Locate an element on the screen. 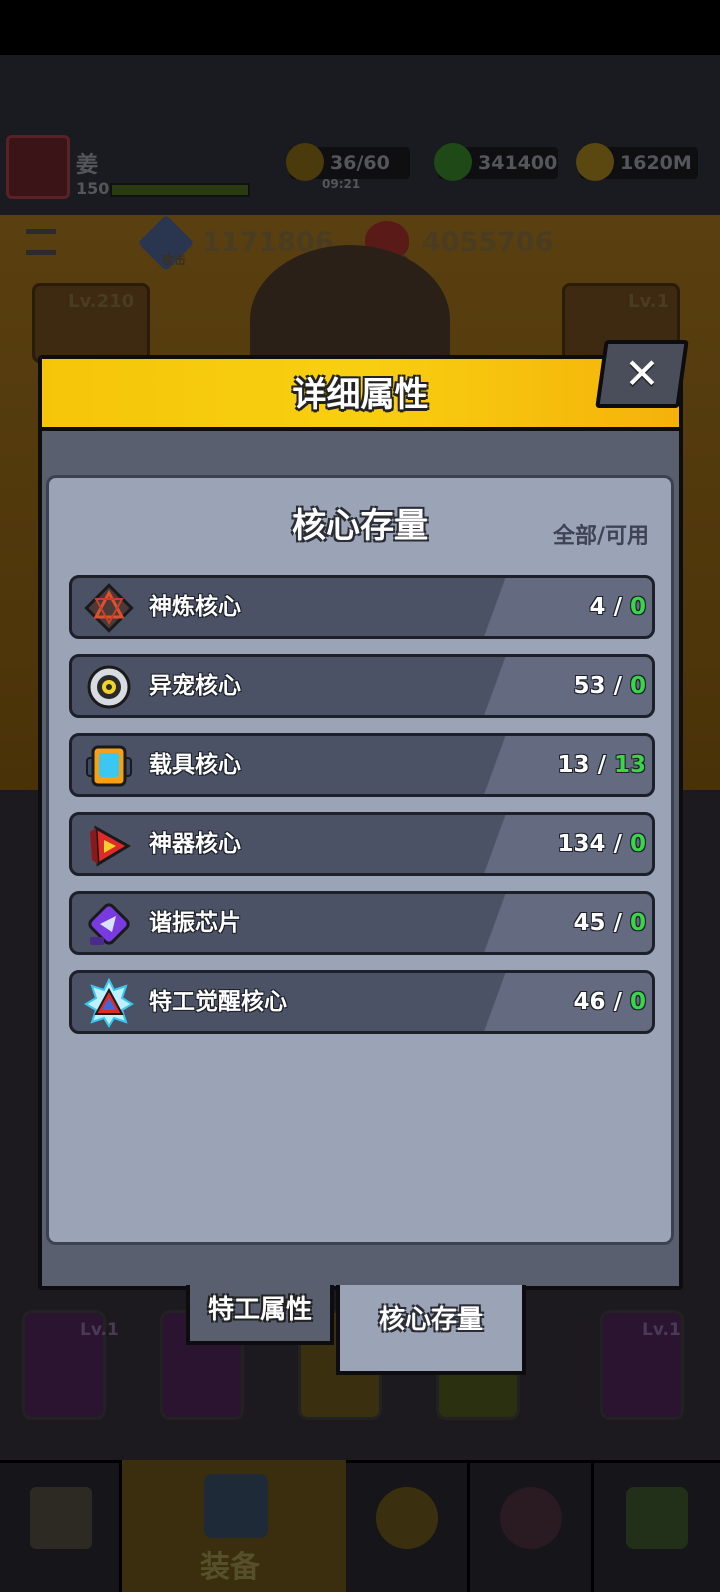 This screenshot has height=1592, width=720. bottom-nav: 装备 is located at coordinates (360, 1526).